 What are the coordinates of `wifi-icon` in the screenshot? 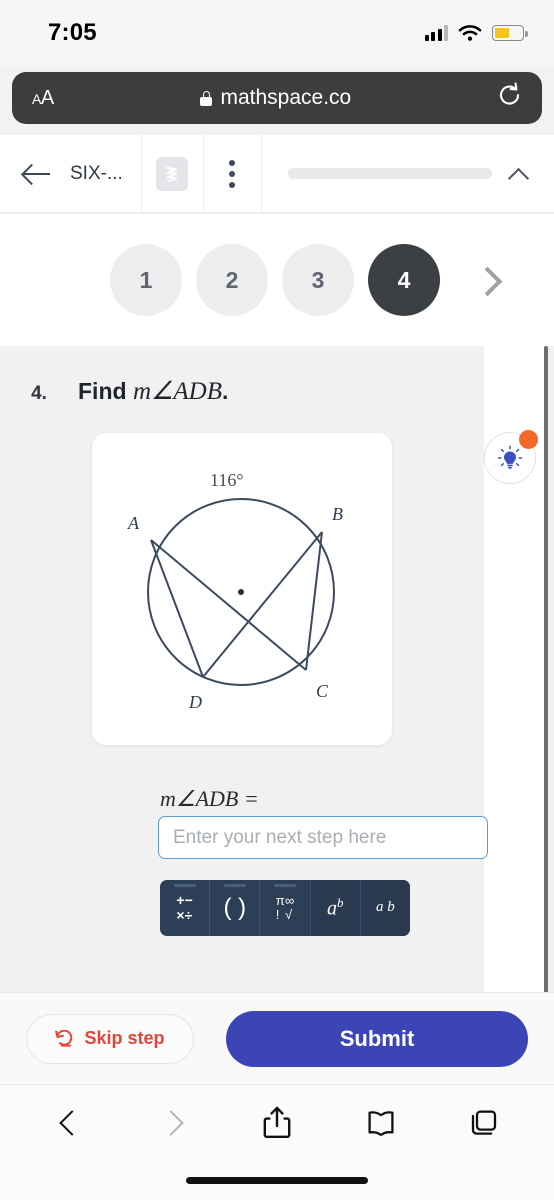 It's located at (470, 33).